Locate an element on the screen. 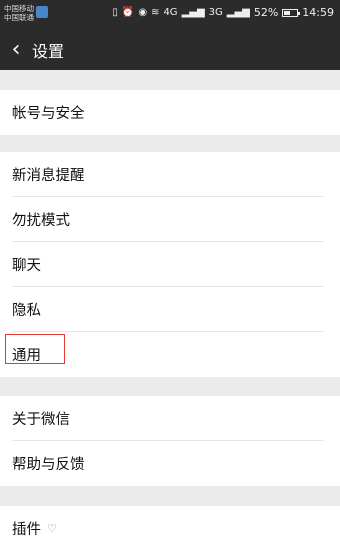 The width and height of the screenshot is (340, 551). chevron-left-icon: ‹ is located at coordinates (16, 50).